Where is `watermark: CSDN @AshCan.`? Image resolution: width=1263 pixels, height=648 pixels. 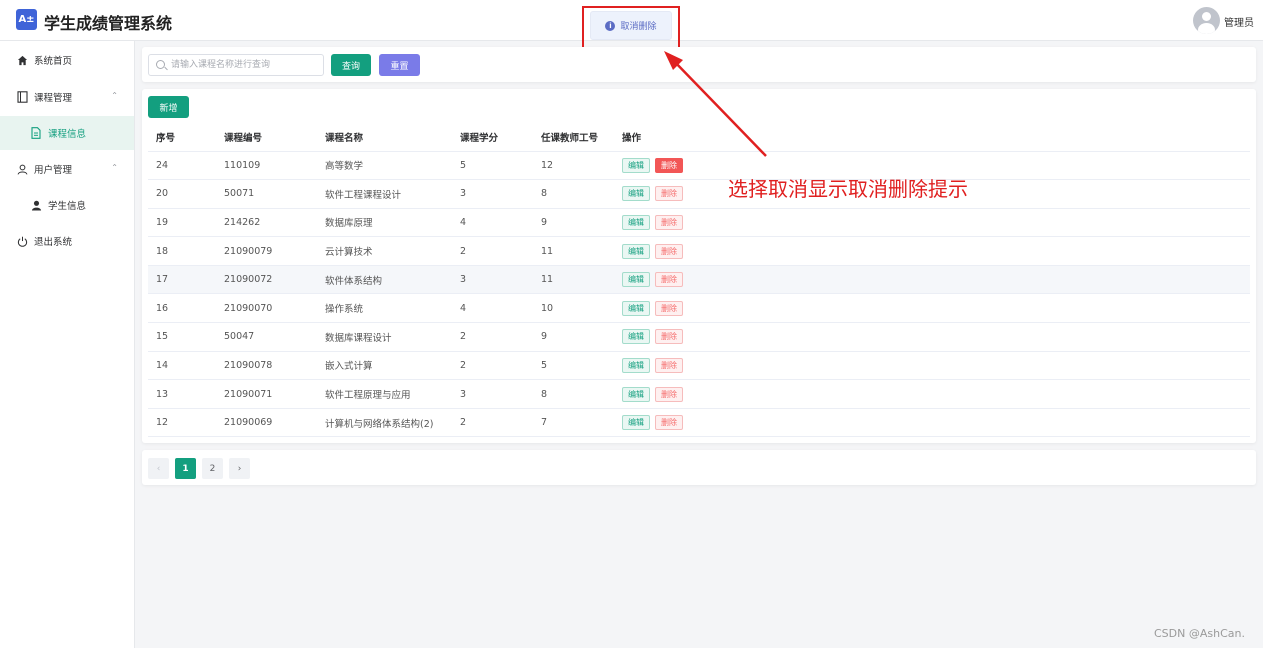 watermark: CSDN @AshCan. is located at coordinates (1199, 633).